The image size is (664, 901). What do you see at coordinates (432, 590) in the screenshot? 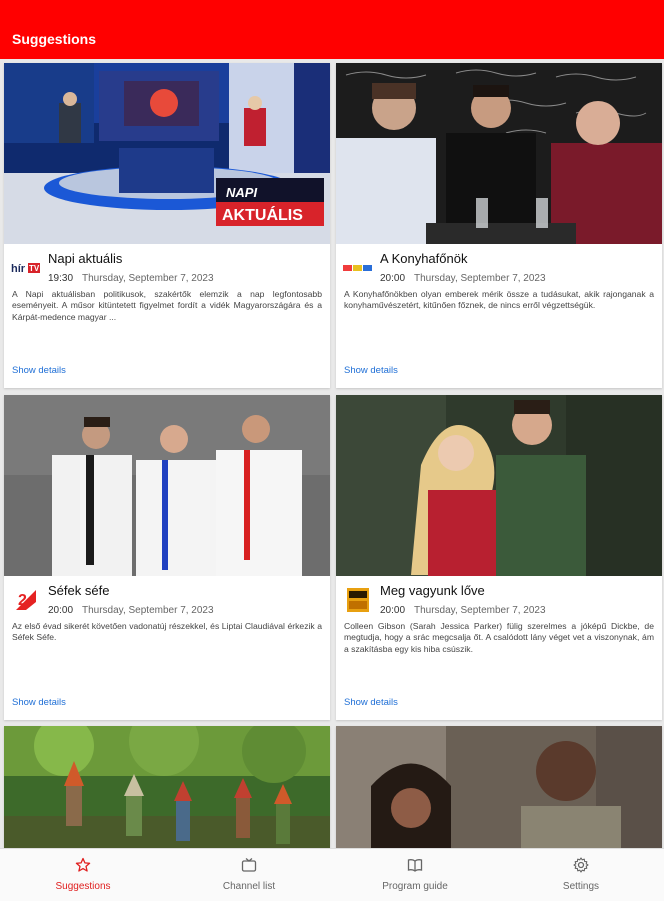
I see `program-title: Meg vagyunk lőve` at bounding box center [432, 590].